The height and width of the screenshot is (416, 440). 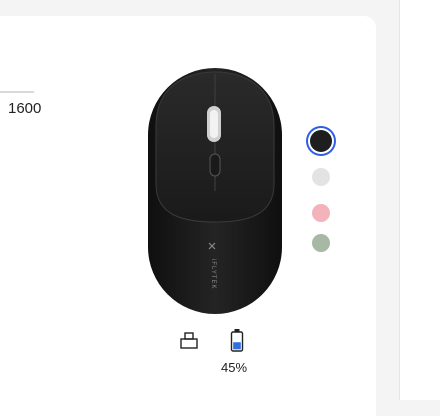 I want to click on usb-receiver-icon, so click(x=189, y=340).